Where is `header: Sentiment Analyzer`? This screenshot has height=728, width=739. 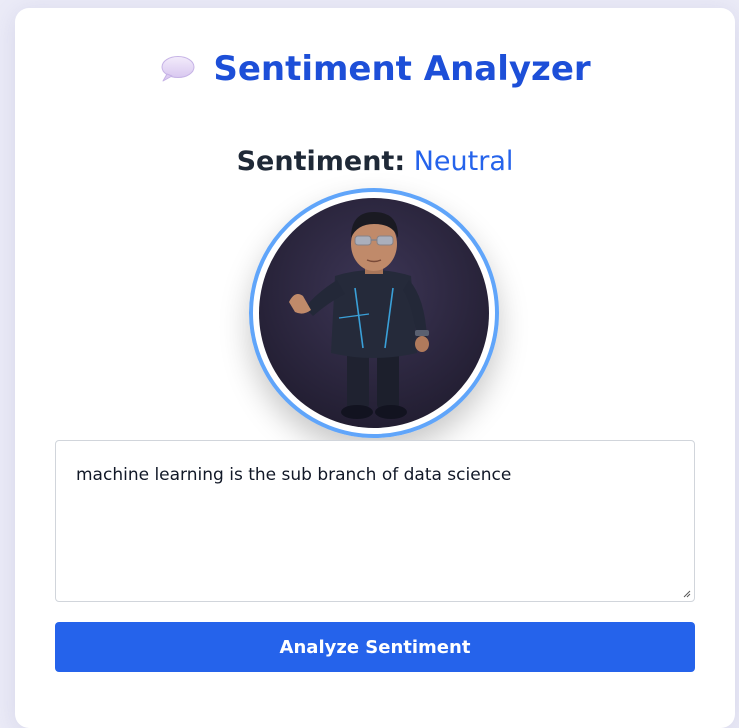
header: Sentiment Analyzer is located at coordinates (375, 69).